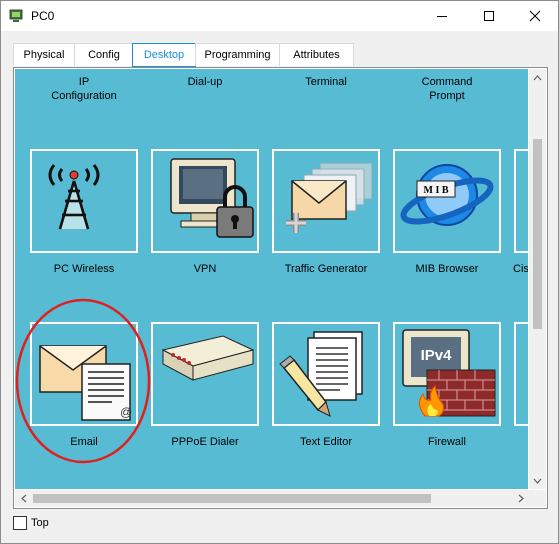 This screenshot has height=544, width=559. I want to click on firewall-tile: IPv4, so click(447, 374).